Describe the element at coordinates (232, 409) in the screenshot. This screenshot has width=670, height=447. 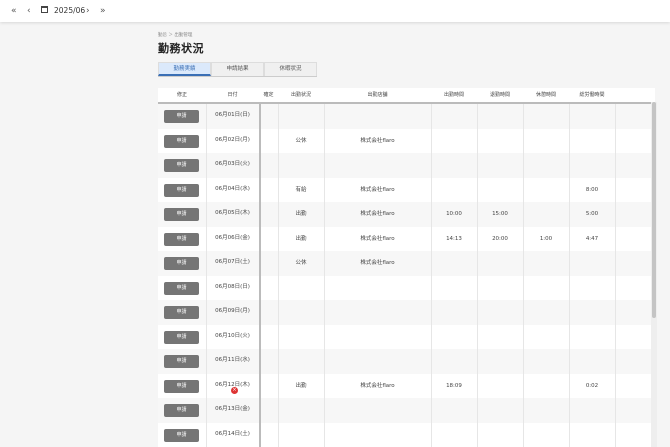
I see `cell-date: 06月13日(金)` at that location.